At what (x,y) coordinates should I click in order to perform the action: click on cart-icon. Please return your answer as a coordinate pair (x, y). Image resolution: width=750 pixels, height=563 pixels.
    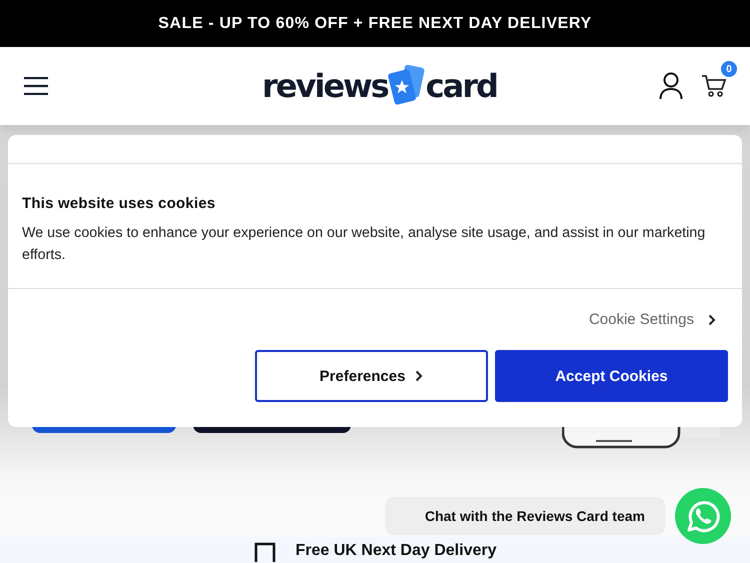
    Looking at the image, I should click on (714, 86).